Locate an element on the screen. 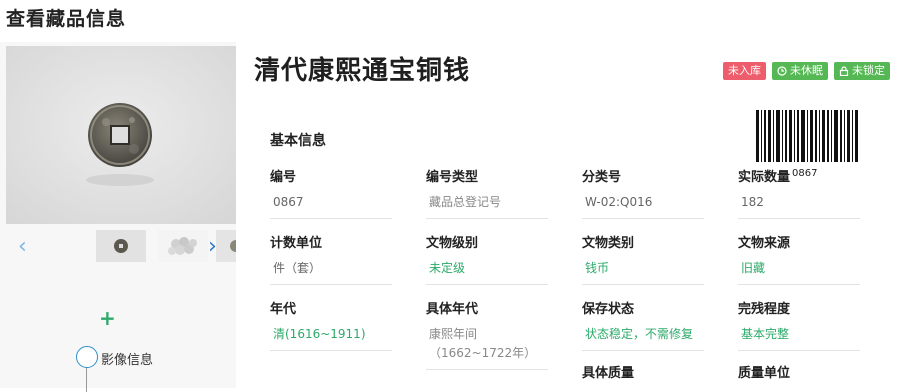 The height and width of the screenshot is (392, 900). field-label: 文物来源 is located at coordinates (764, 243).